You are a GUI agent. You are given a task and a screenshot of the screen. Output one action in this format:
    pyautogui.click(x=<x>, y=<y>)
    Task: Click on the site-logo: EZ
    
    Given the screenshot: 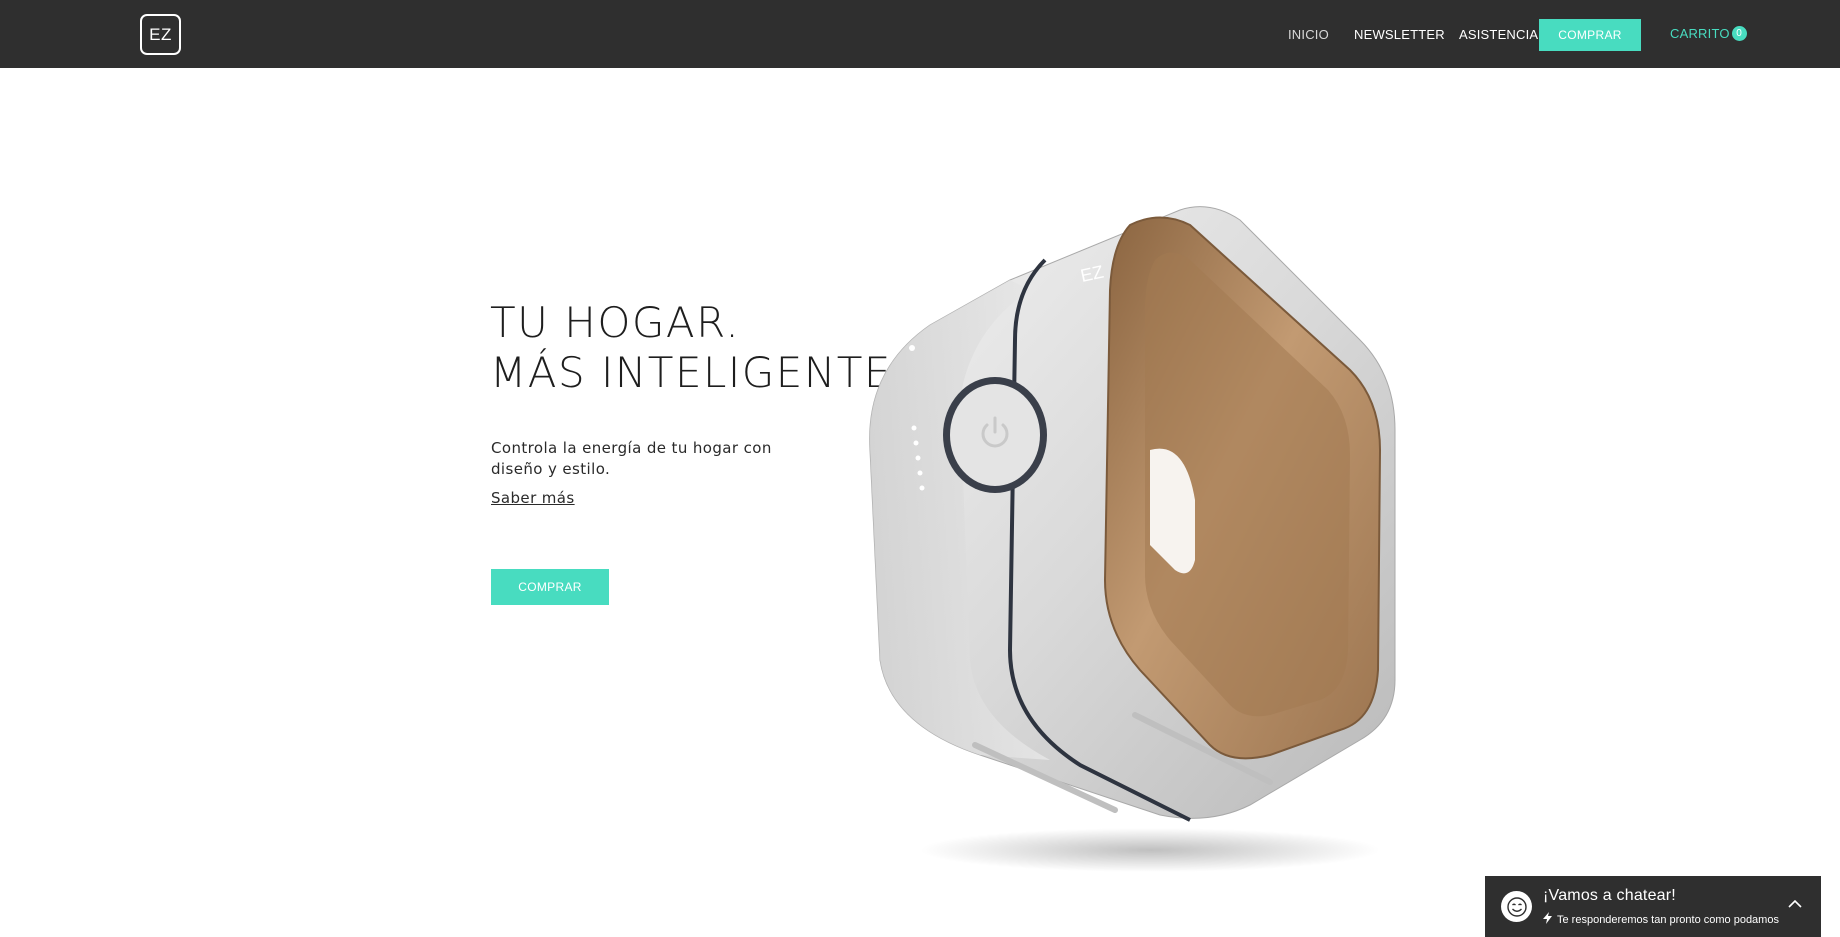 What is the action you would take?
    pyautogui.click(x=160, y=34)
    